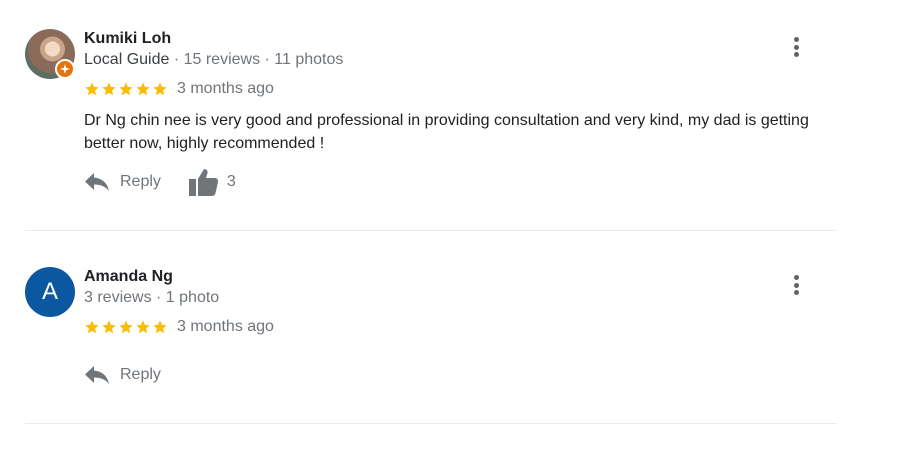 The image size is (900, 450). I want to click on local-guide-badge-icon, so click(65, 69).